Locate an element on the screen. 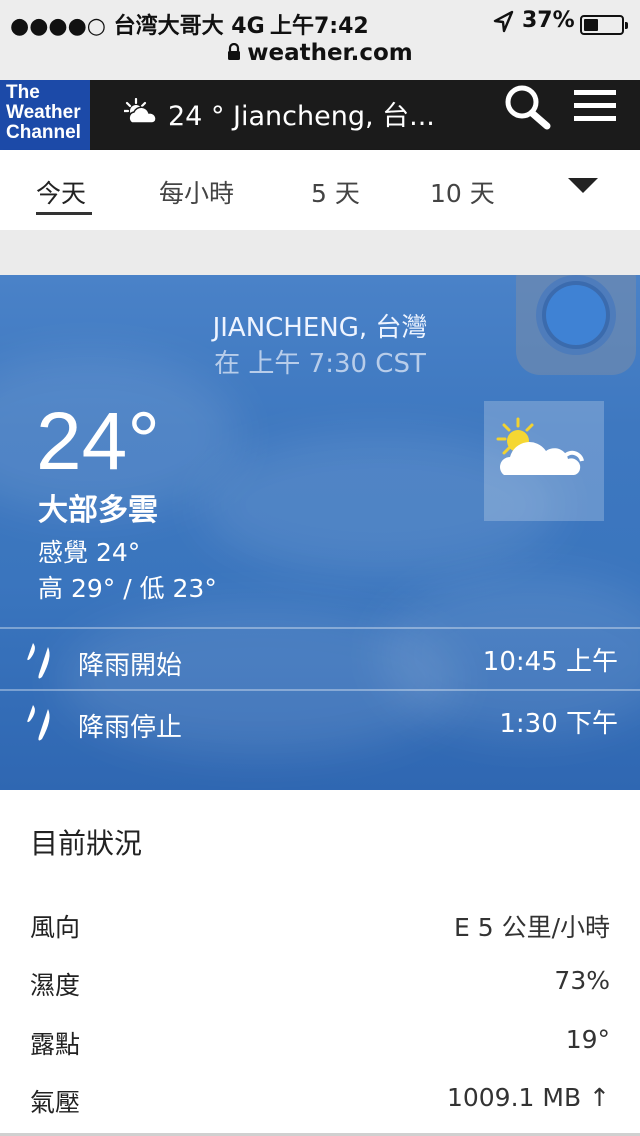  url-text: weather.com is located at coordinates (330, 53).